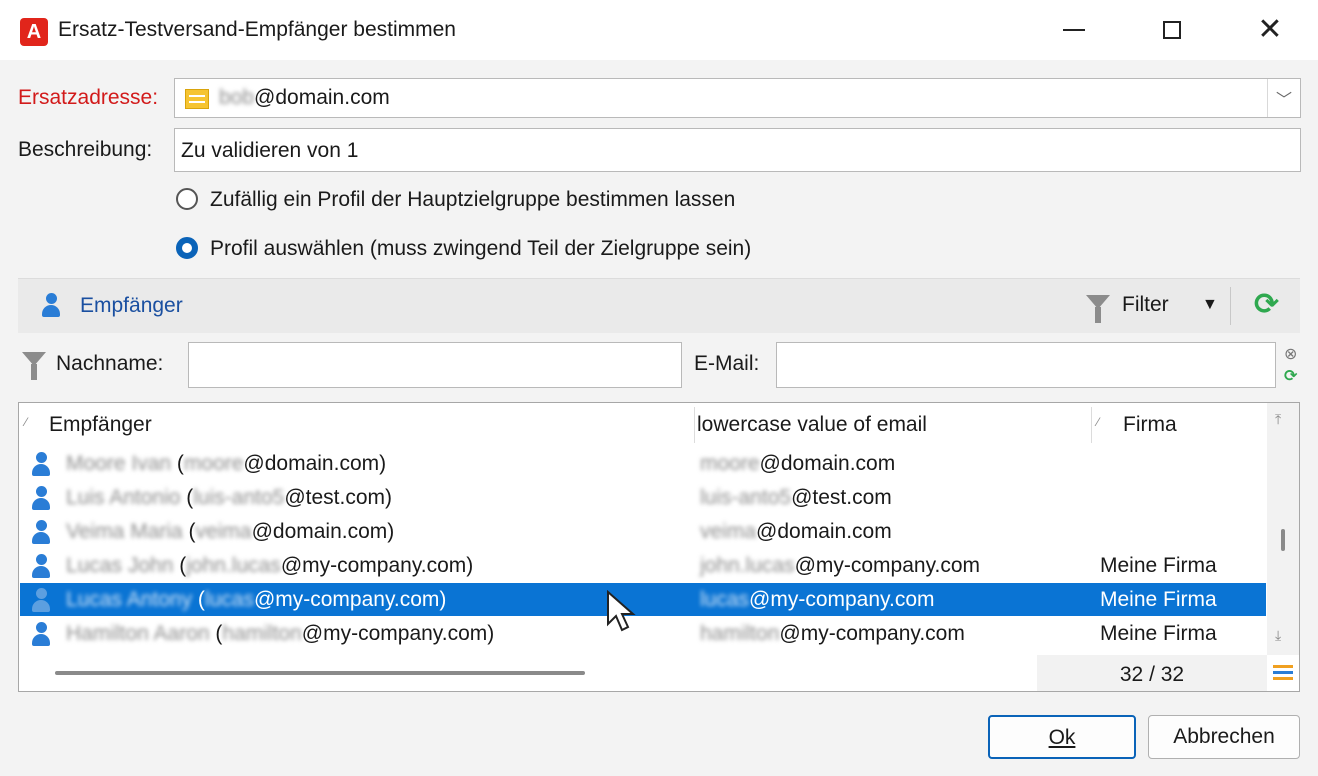 The height and width of the screenshot is (776, 1318). What do you see at coordinates (1150, 423) in the screenshot?
I see `column-header-firma: Firma` at bounding box center [1150, 423].